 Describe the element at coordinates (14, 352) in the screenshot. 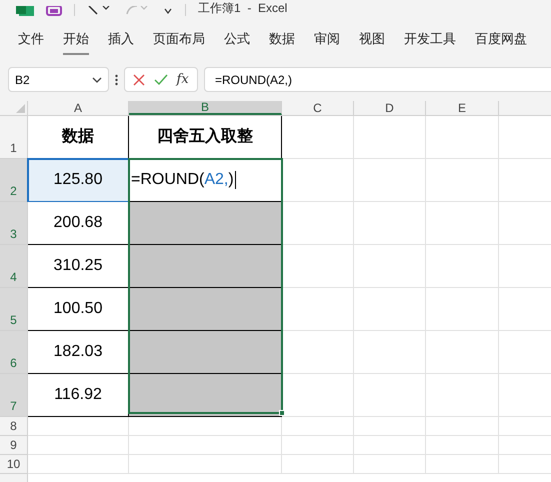

I see `row-header: 6` at that location.